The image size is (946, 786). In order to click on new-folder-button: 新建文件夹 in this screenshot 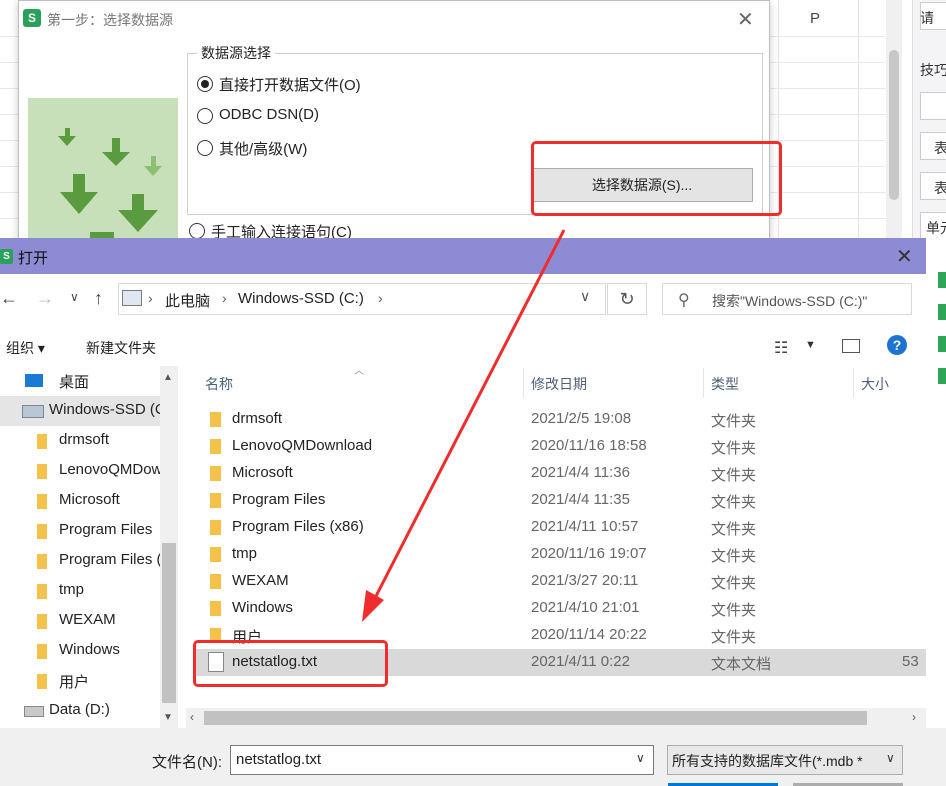, I will do `click(121, 348)`.